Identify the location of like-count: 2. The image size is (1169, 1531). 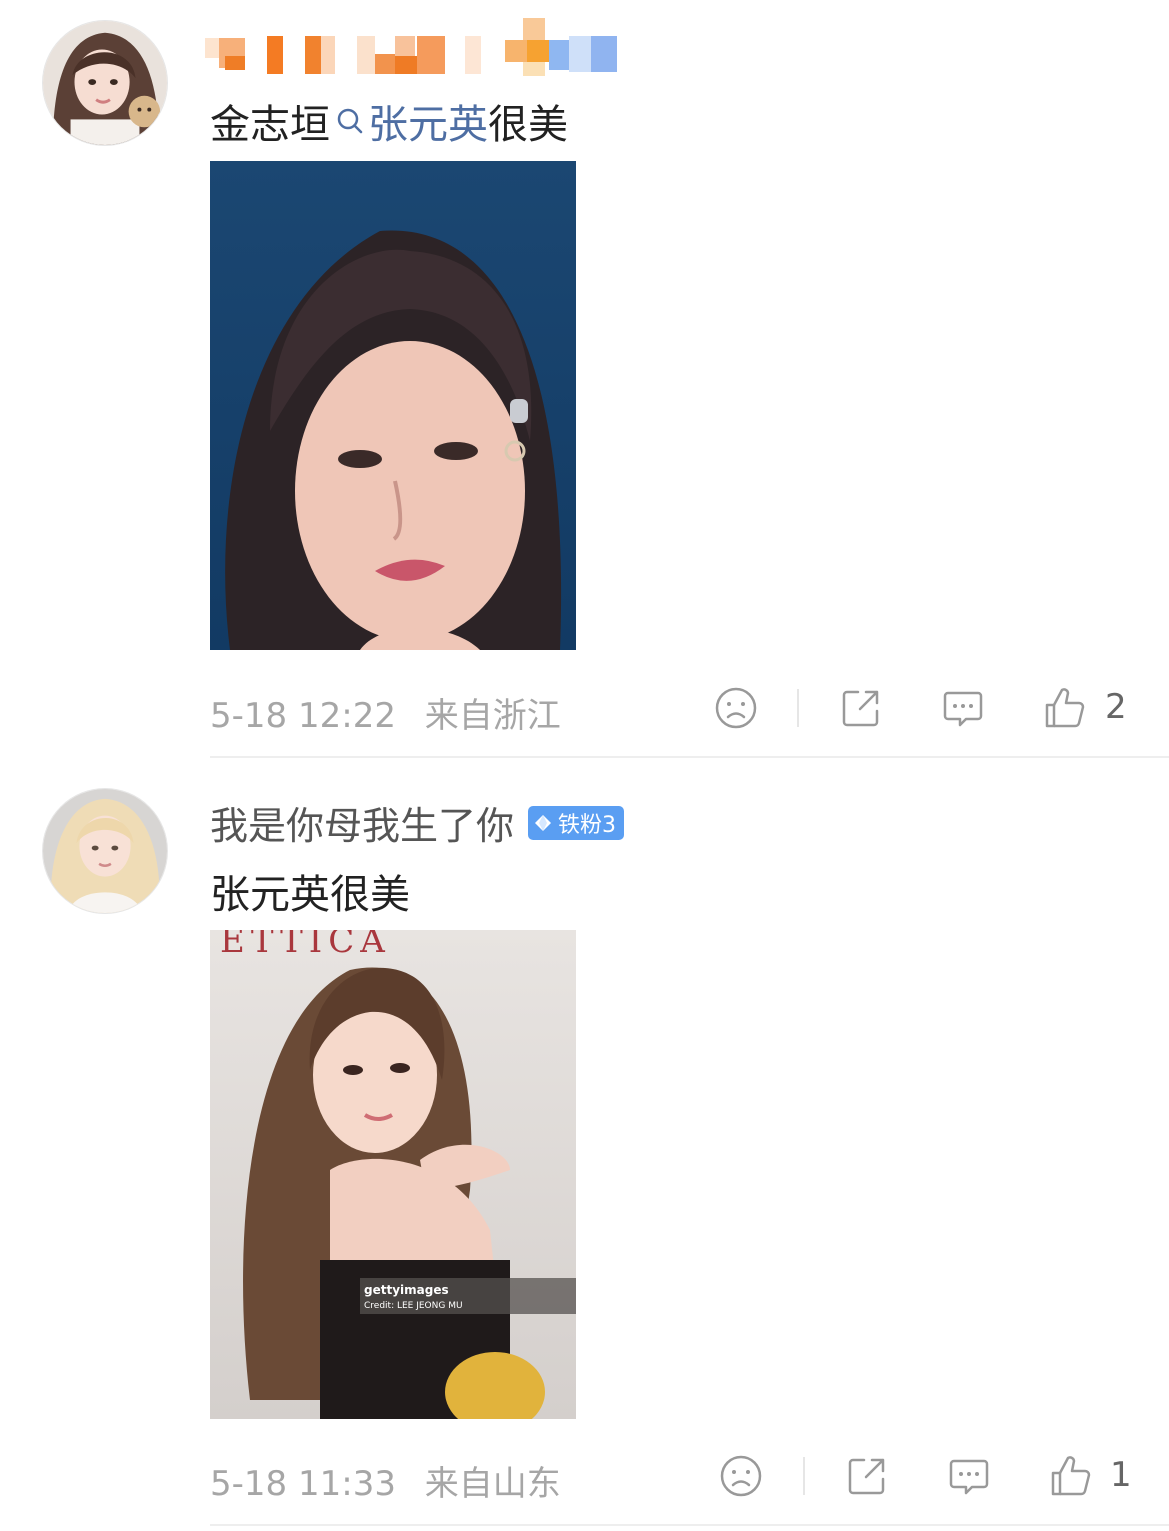
(1116, 707).